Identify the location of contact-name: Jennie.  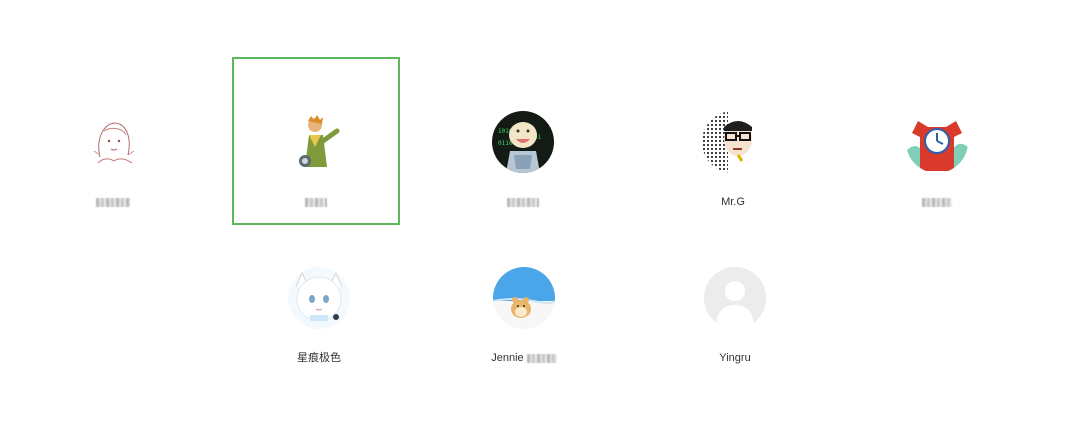
(524, 358).